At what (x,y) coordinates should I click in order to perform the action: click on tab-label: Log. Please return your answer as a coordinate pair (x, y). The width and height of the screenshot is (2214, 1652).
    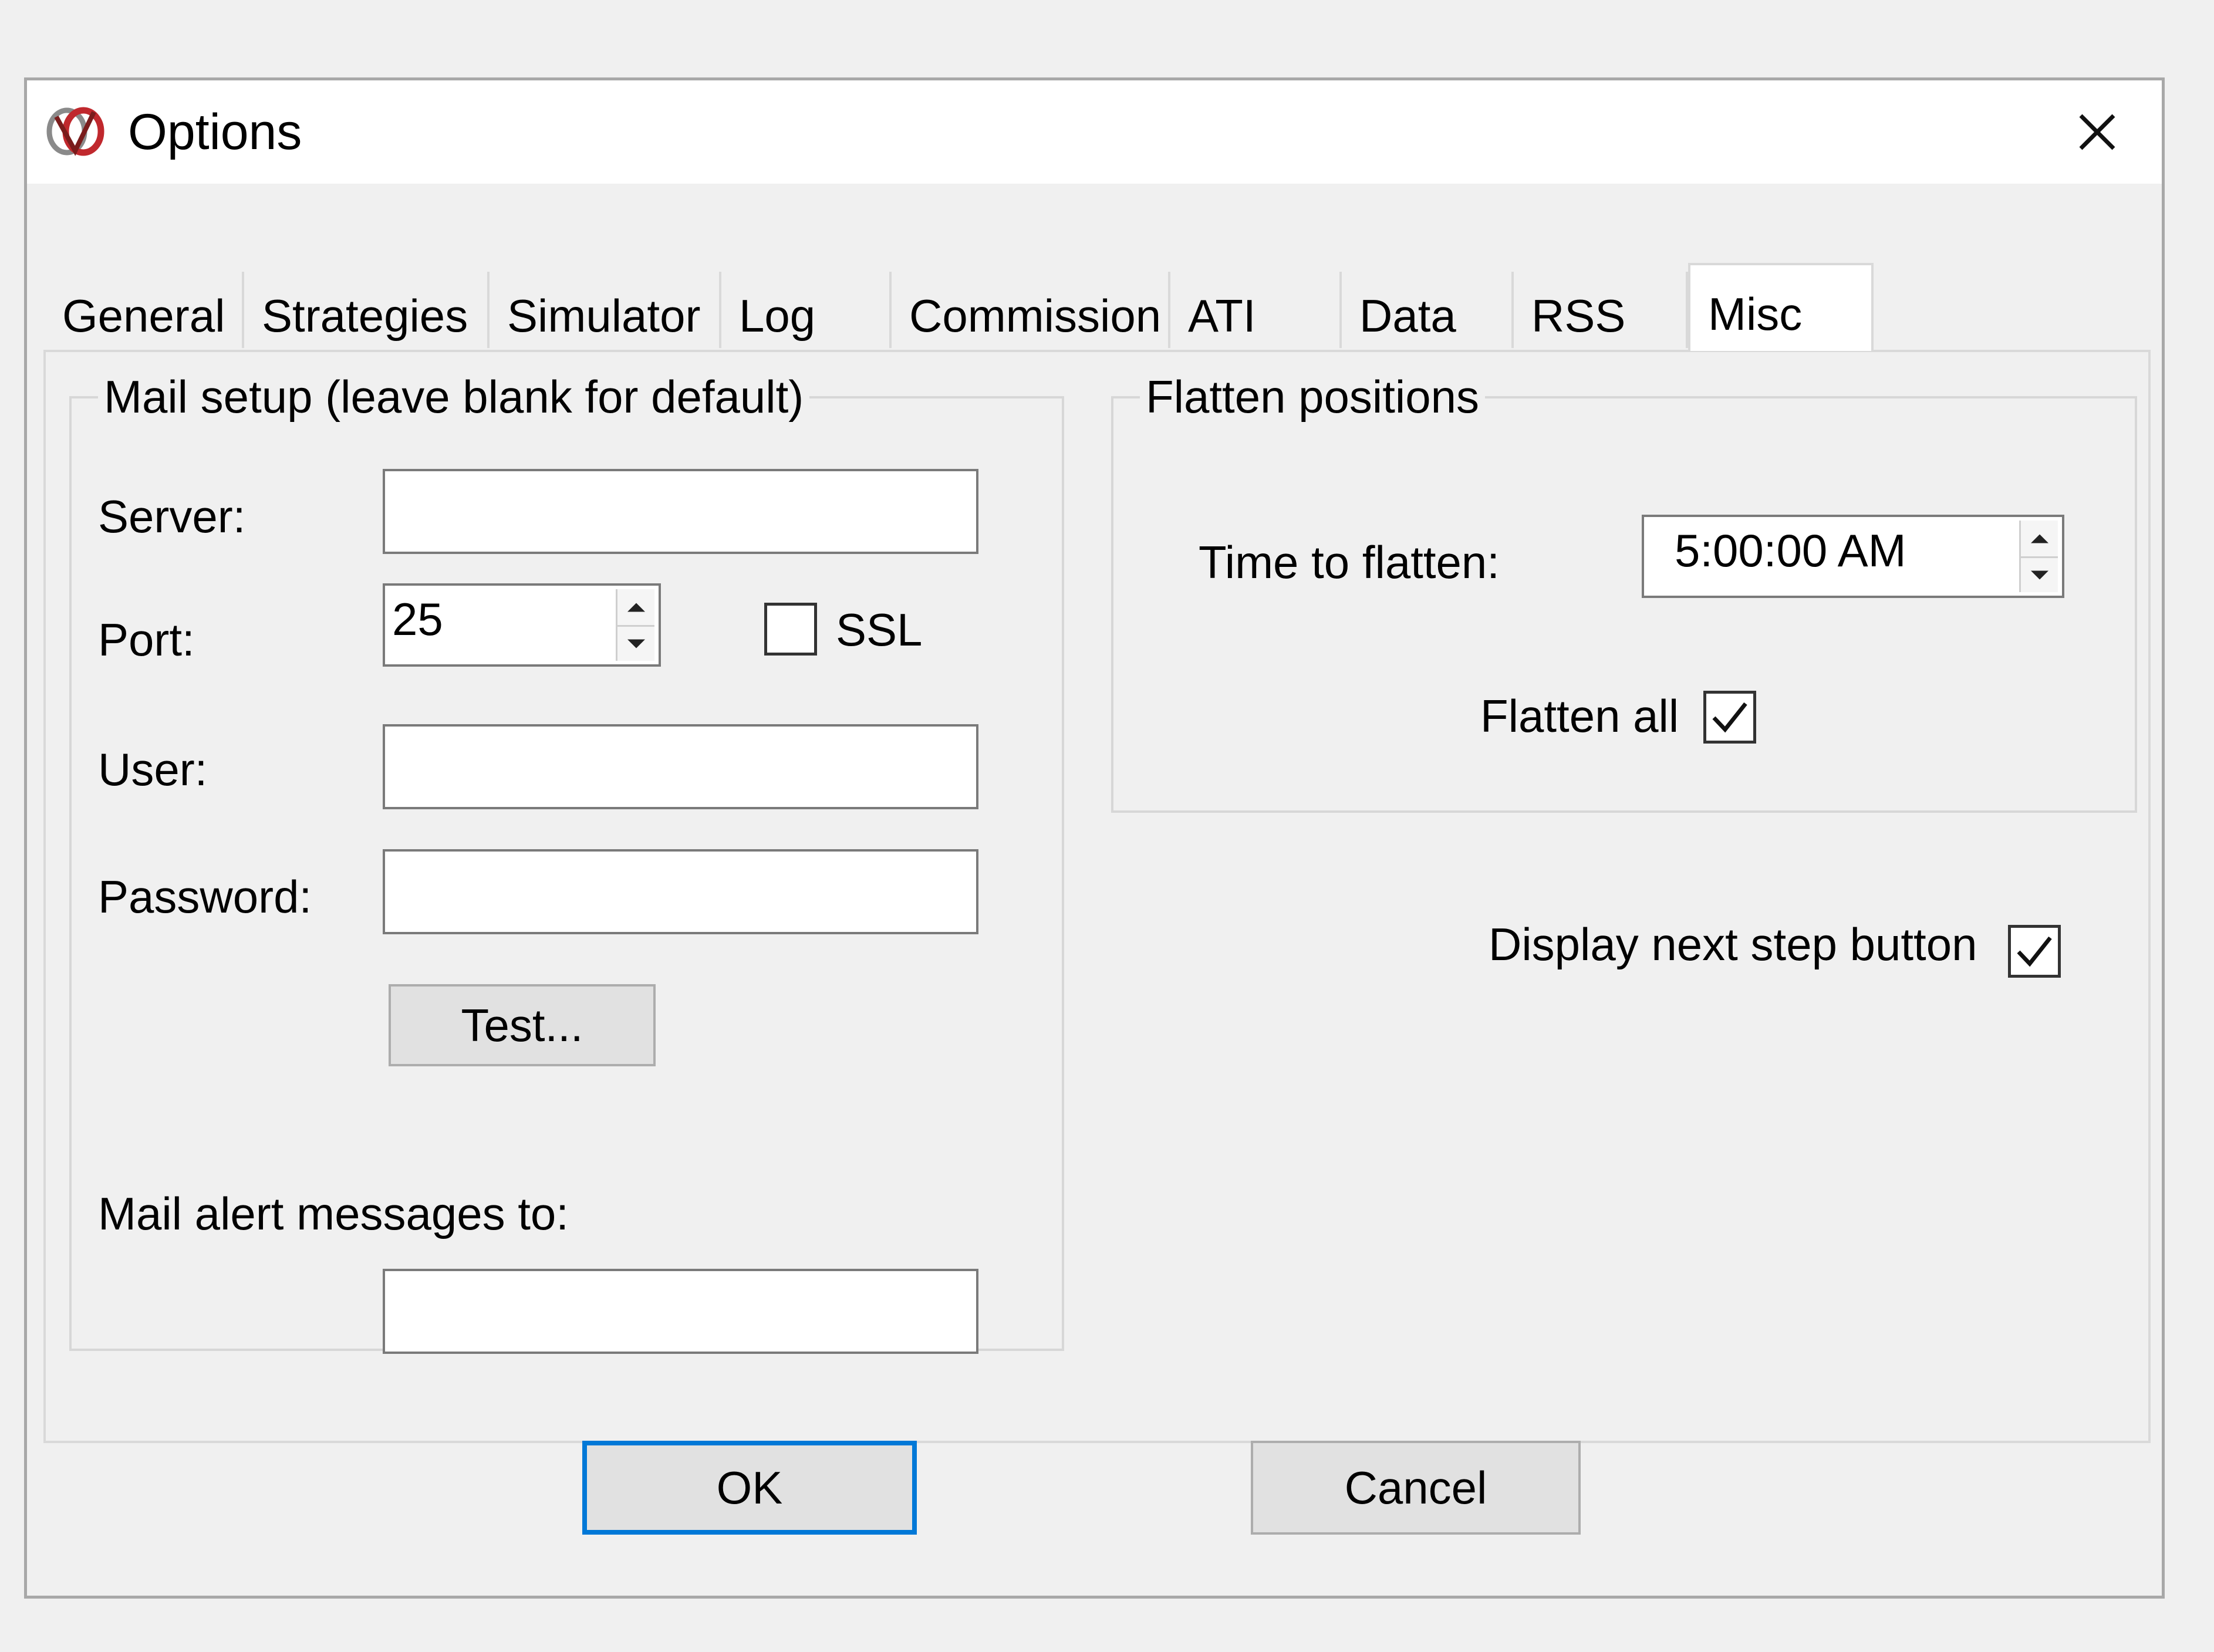
    Looking at the image, I should click on (777, 316).